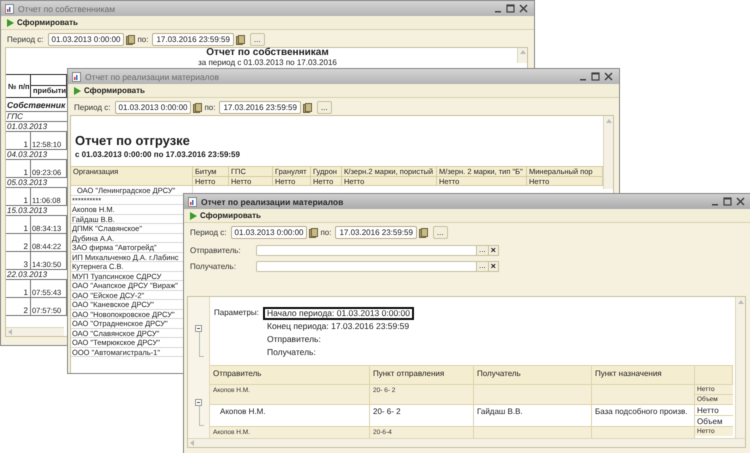  What do you see at coordinates (27, 182) in the screenshot?
I see `group-title: 05.03.2013` at bounding box center [27, 182].